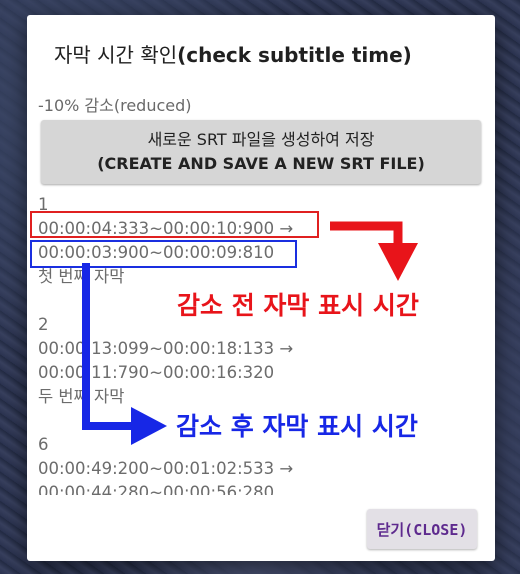  What do you see at coordinates (109, 346) in the screenshot?
I see `blue-arrow-icon` at bounding box center [109, 346].